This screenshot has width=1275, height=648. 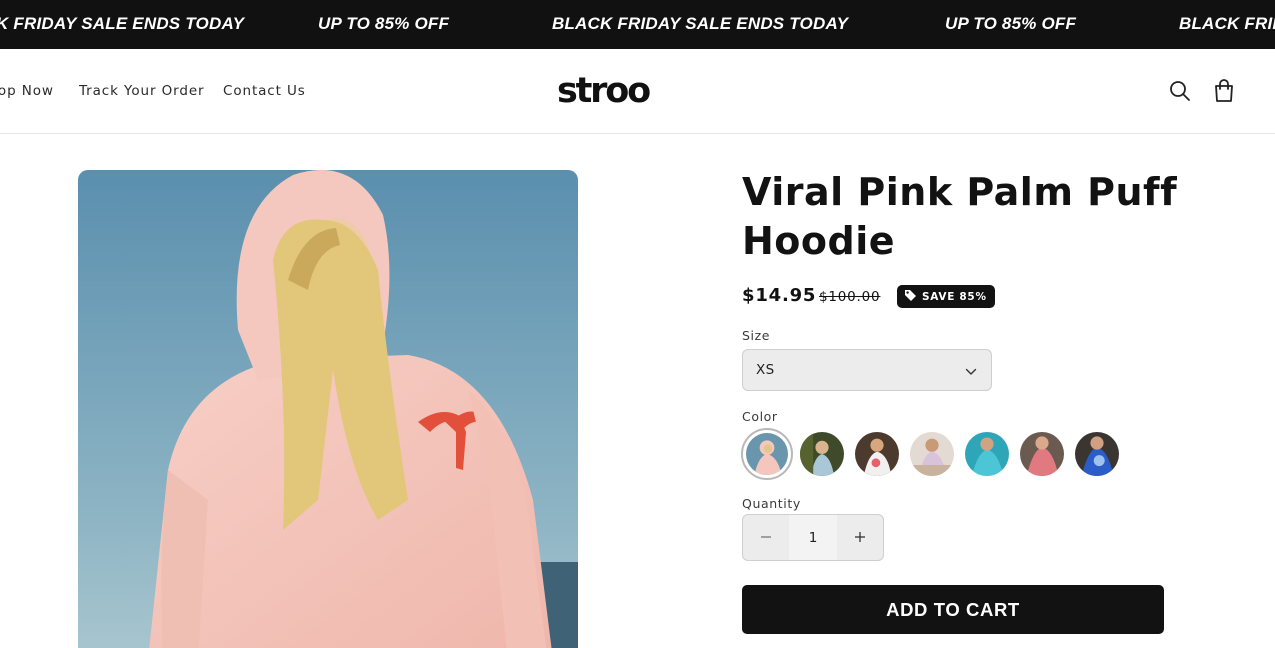 I want to click on plus-icon, so click(x=860, y=537).